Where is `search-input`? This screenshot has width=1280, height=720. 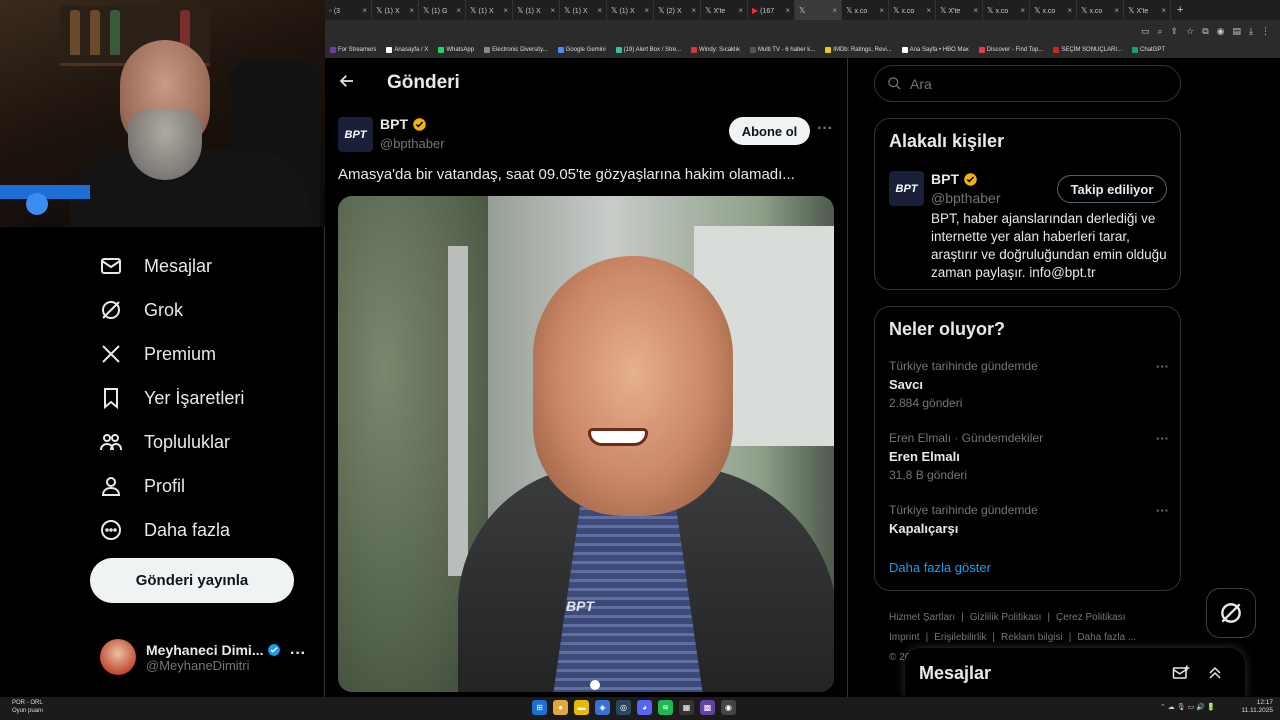 search-input is located at coordinates (1030, 83).